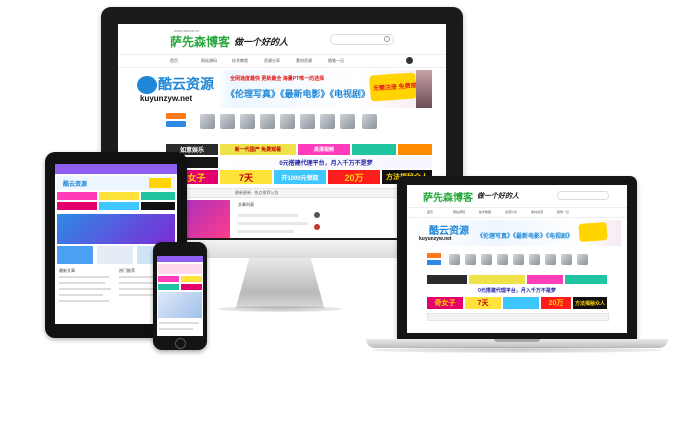 This screenshot has width=700, height=435. Describe the element at coordinates (590, 303) in the screenshot. I see `laptop-ad-way: 方法揭秘众人` at that location.